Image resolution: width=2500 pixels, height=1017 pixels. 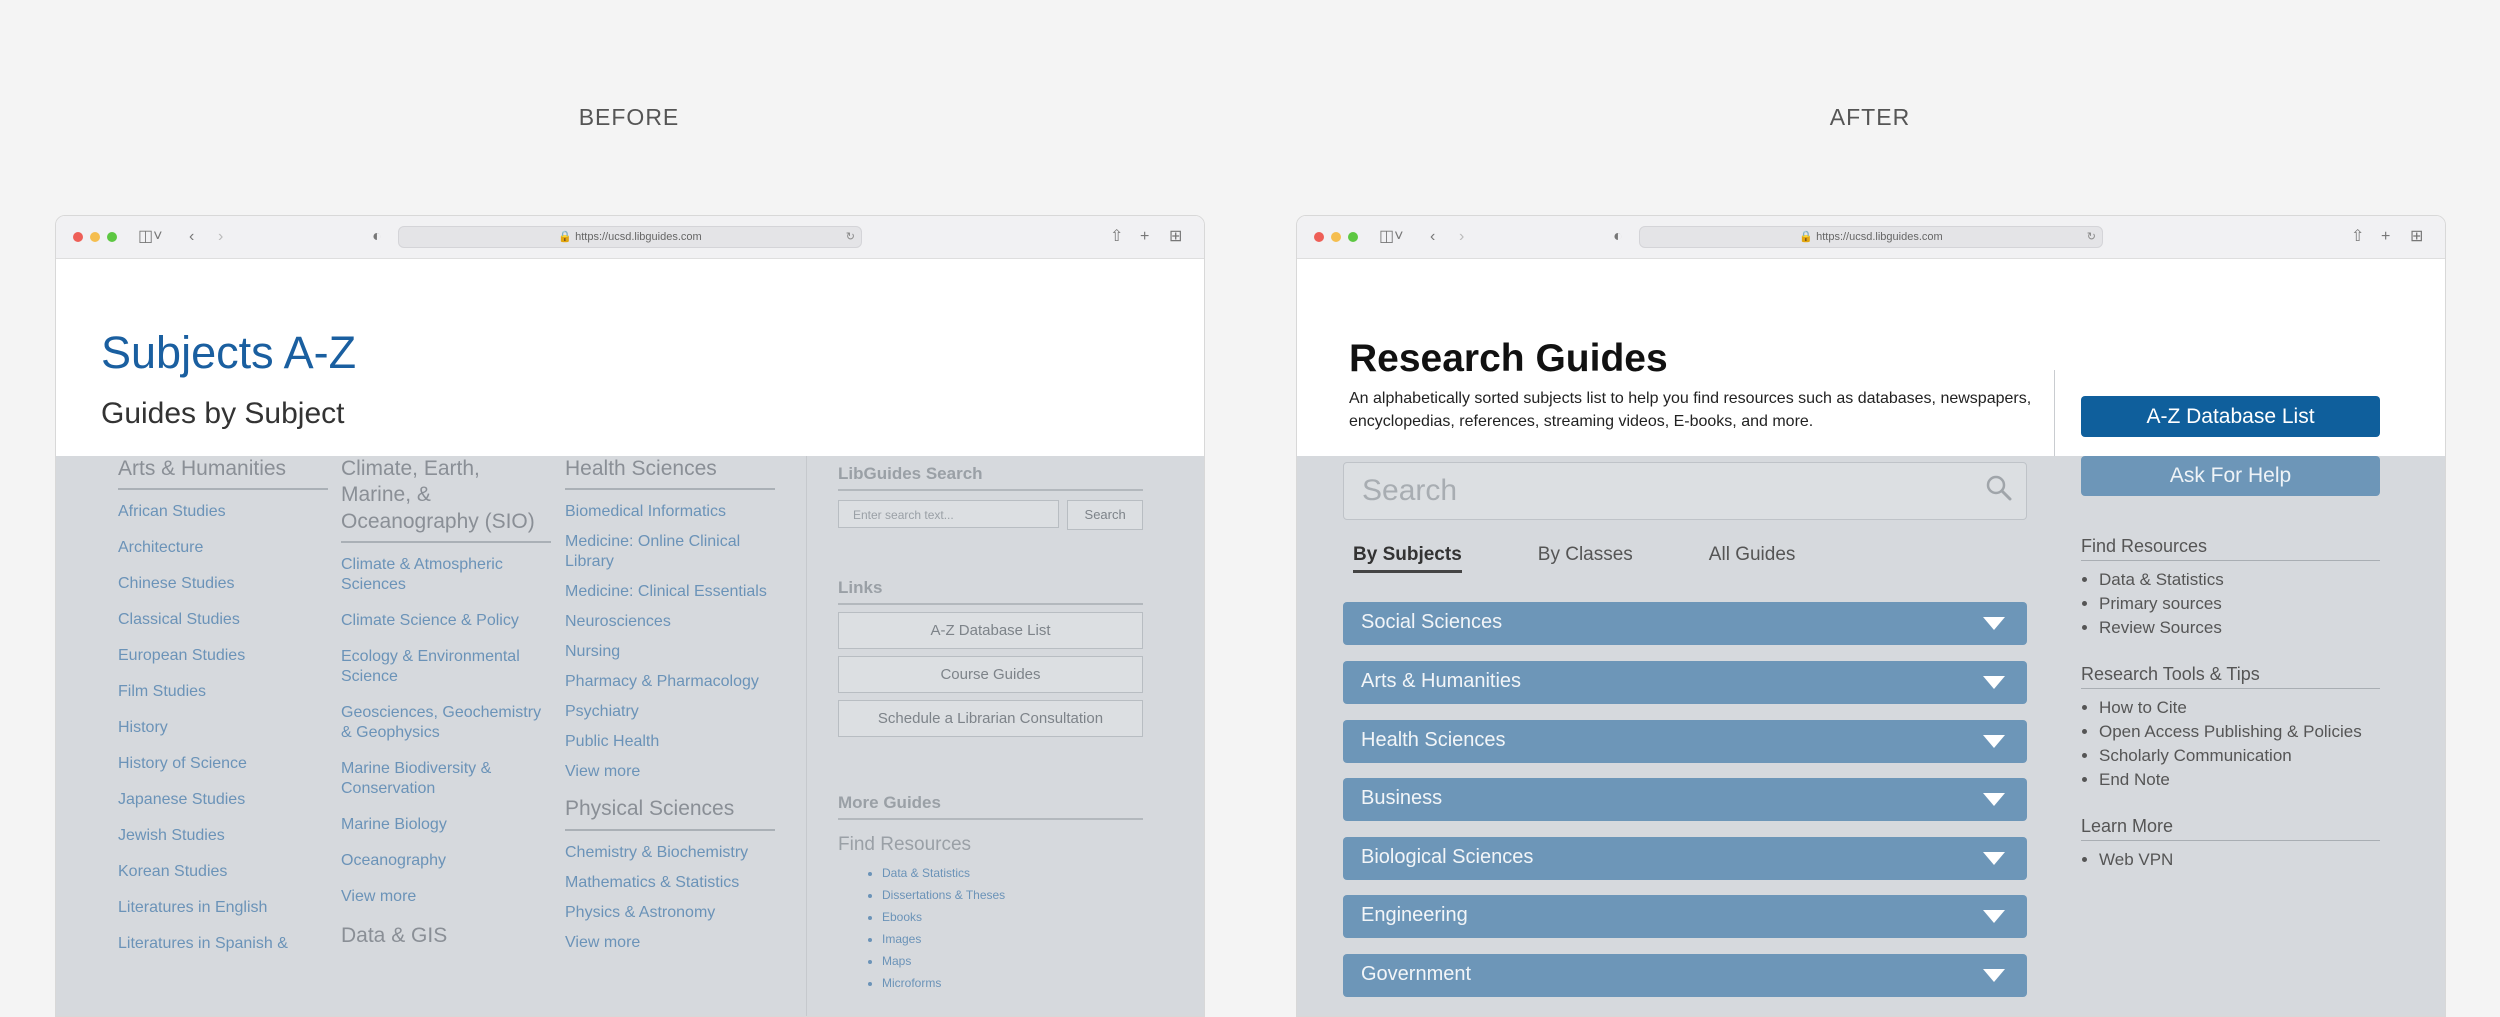 What do you see at coordinates (1407, 558) in the screenshot?
I see `tab-by-subjects: By Subjects` at bounding box center [1407, 558].